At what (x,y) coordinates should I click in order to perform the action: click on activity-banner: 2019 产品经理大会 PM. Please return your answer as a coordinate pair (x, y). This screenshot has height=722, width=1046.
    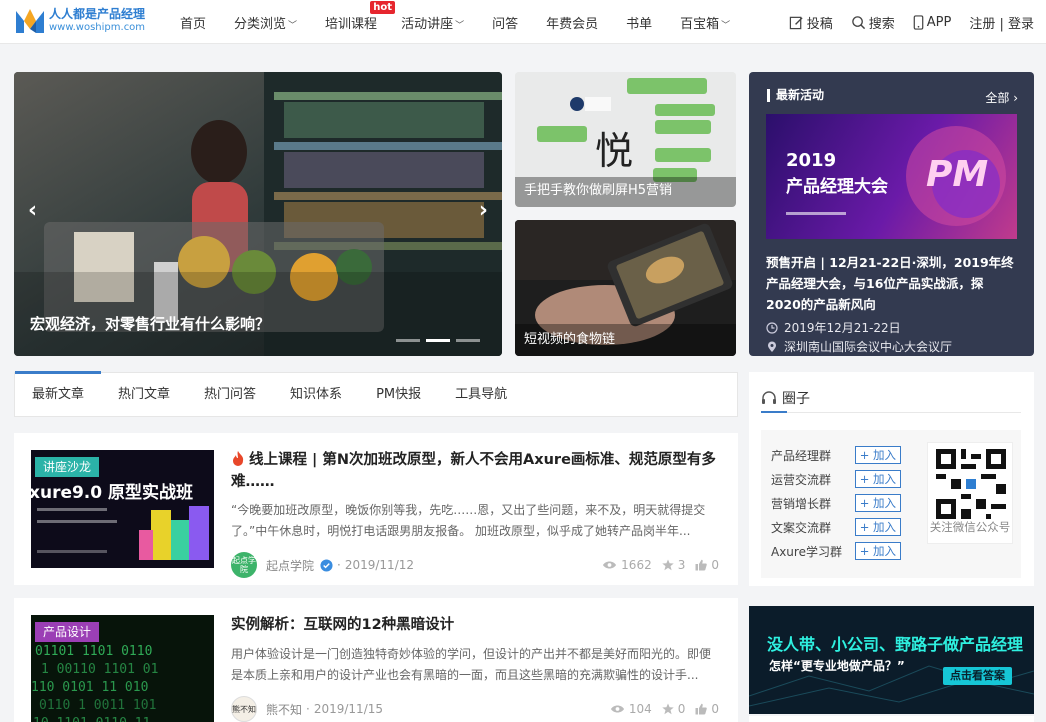
    Looking at the image, I should click on (891, 176).